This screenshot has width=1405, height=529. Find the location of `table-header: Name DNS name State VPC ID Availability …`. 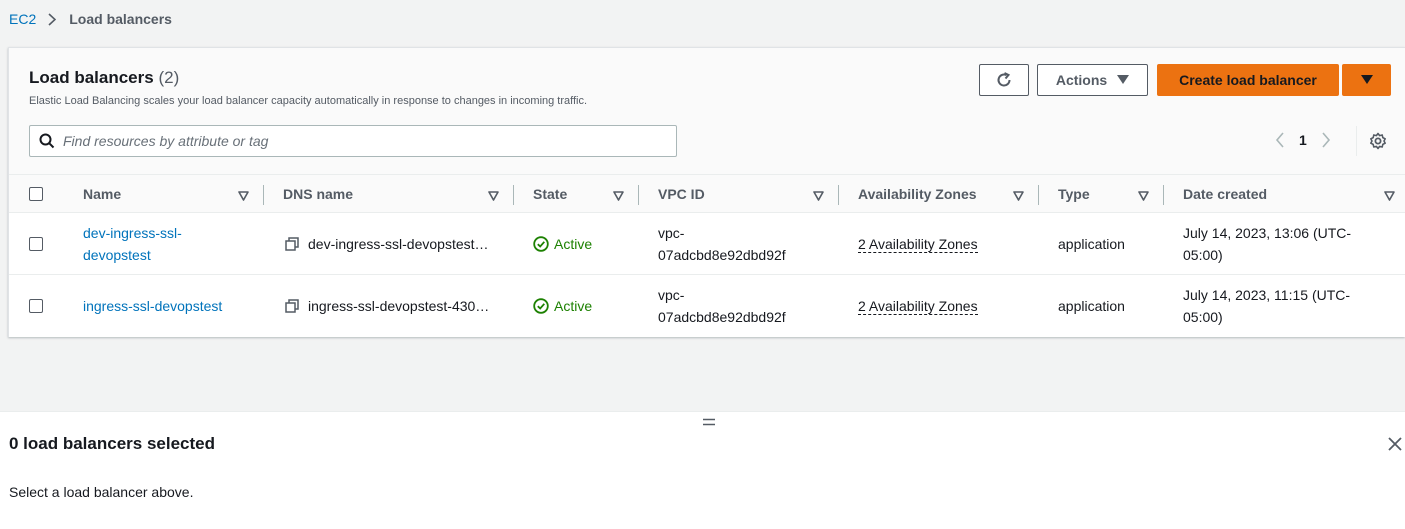

table-header: Name DNS name State VPC ID Availability … is located at coordinates (707, 193).